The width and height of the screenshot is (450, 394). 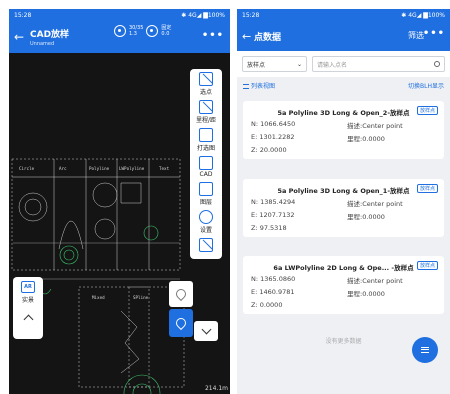 I want to click on northing-value: N: 1066.6450, so click(x=273, y=124).